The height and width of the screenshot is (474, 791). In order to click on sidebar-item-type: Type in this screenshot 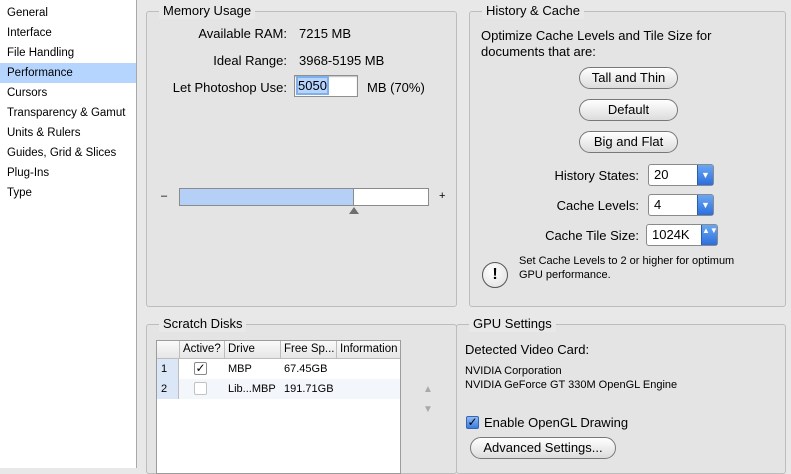, I will do `click(68, 193)`.